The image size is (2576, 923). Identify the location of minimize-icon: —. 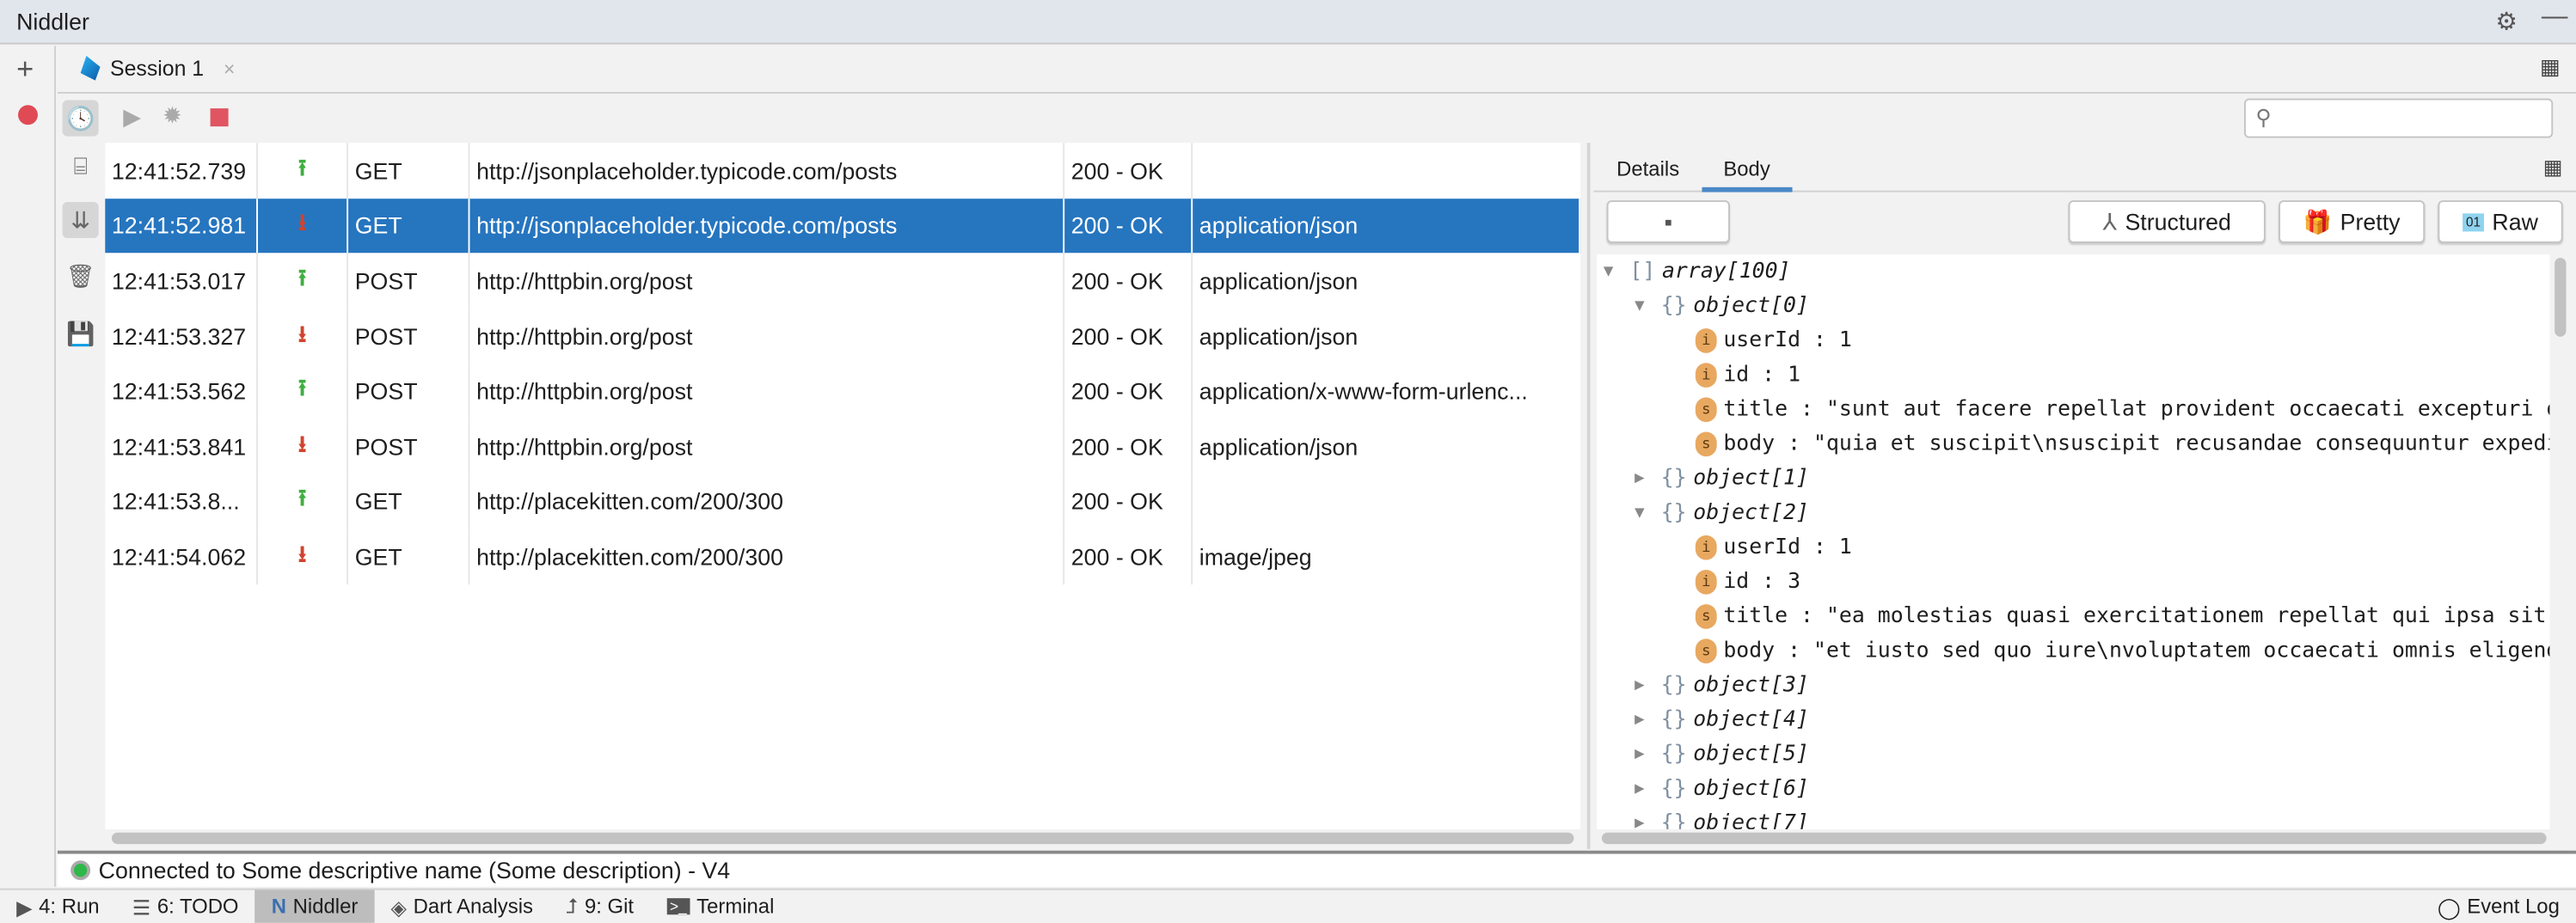
(2555, 18).